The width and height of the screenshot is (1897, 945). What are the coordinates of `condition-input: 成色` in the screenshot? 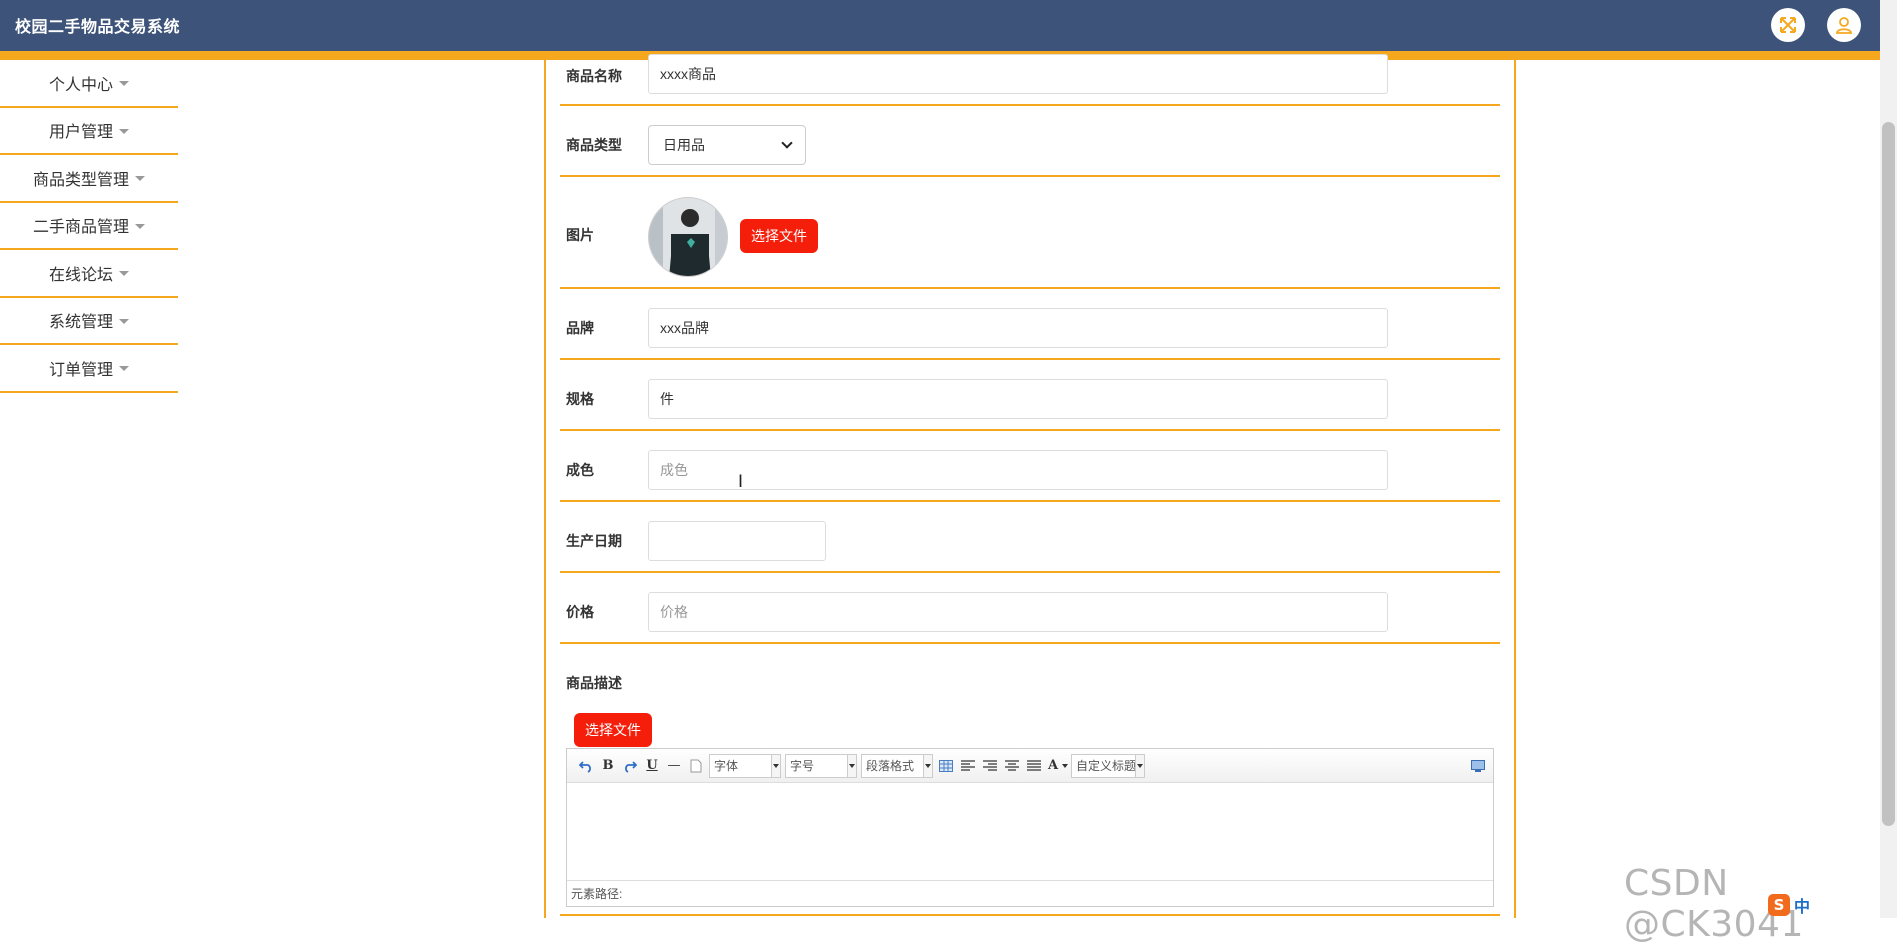 It's located at (1018, 470).